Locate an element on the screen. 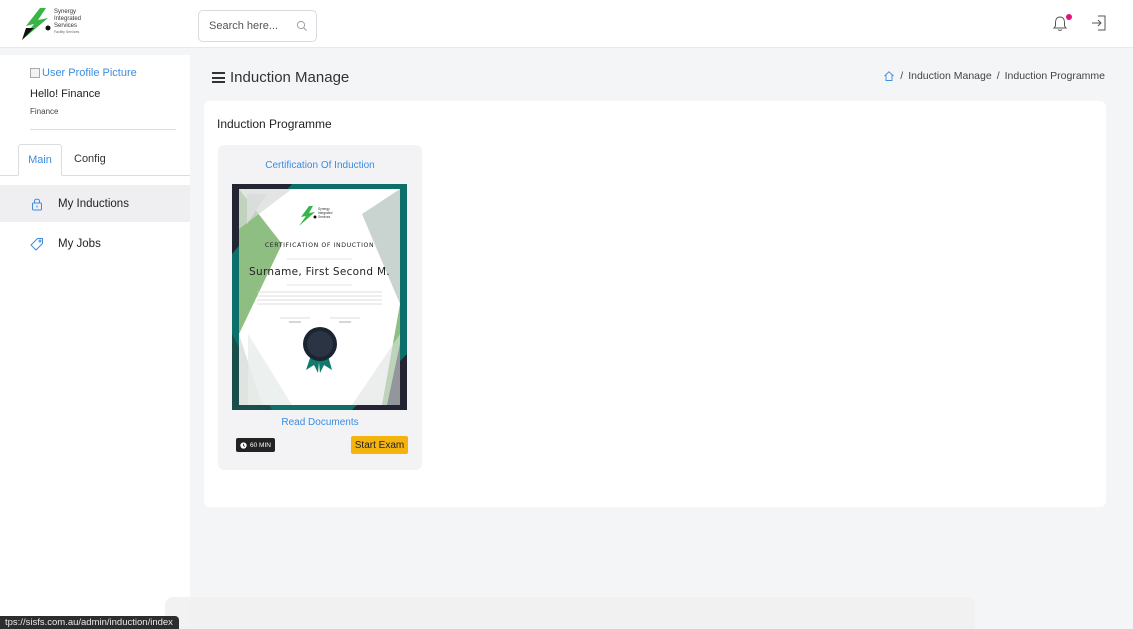 The image size is (1133, 629). sidebar-item-label: My Jobs is located at coordinates (79, 243).